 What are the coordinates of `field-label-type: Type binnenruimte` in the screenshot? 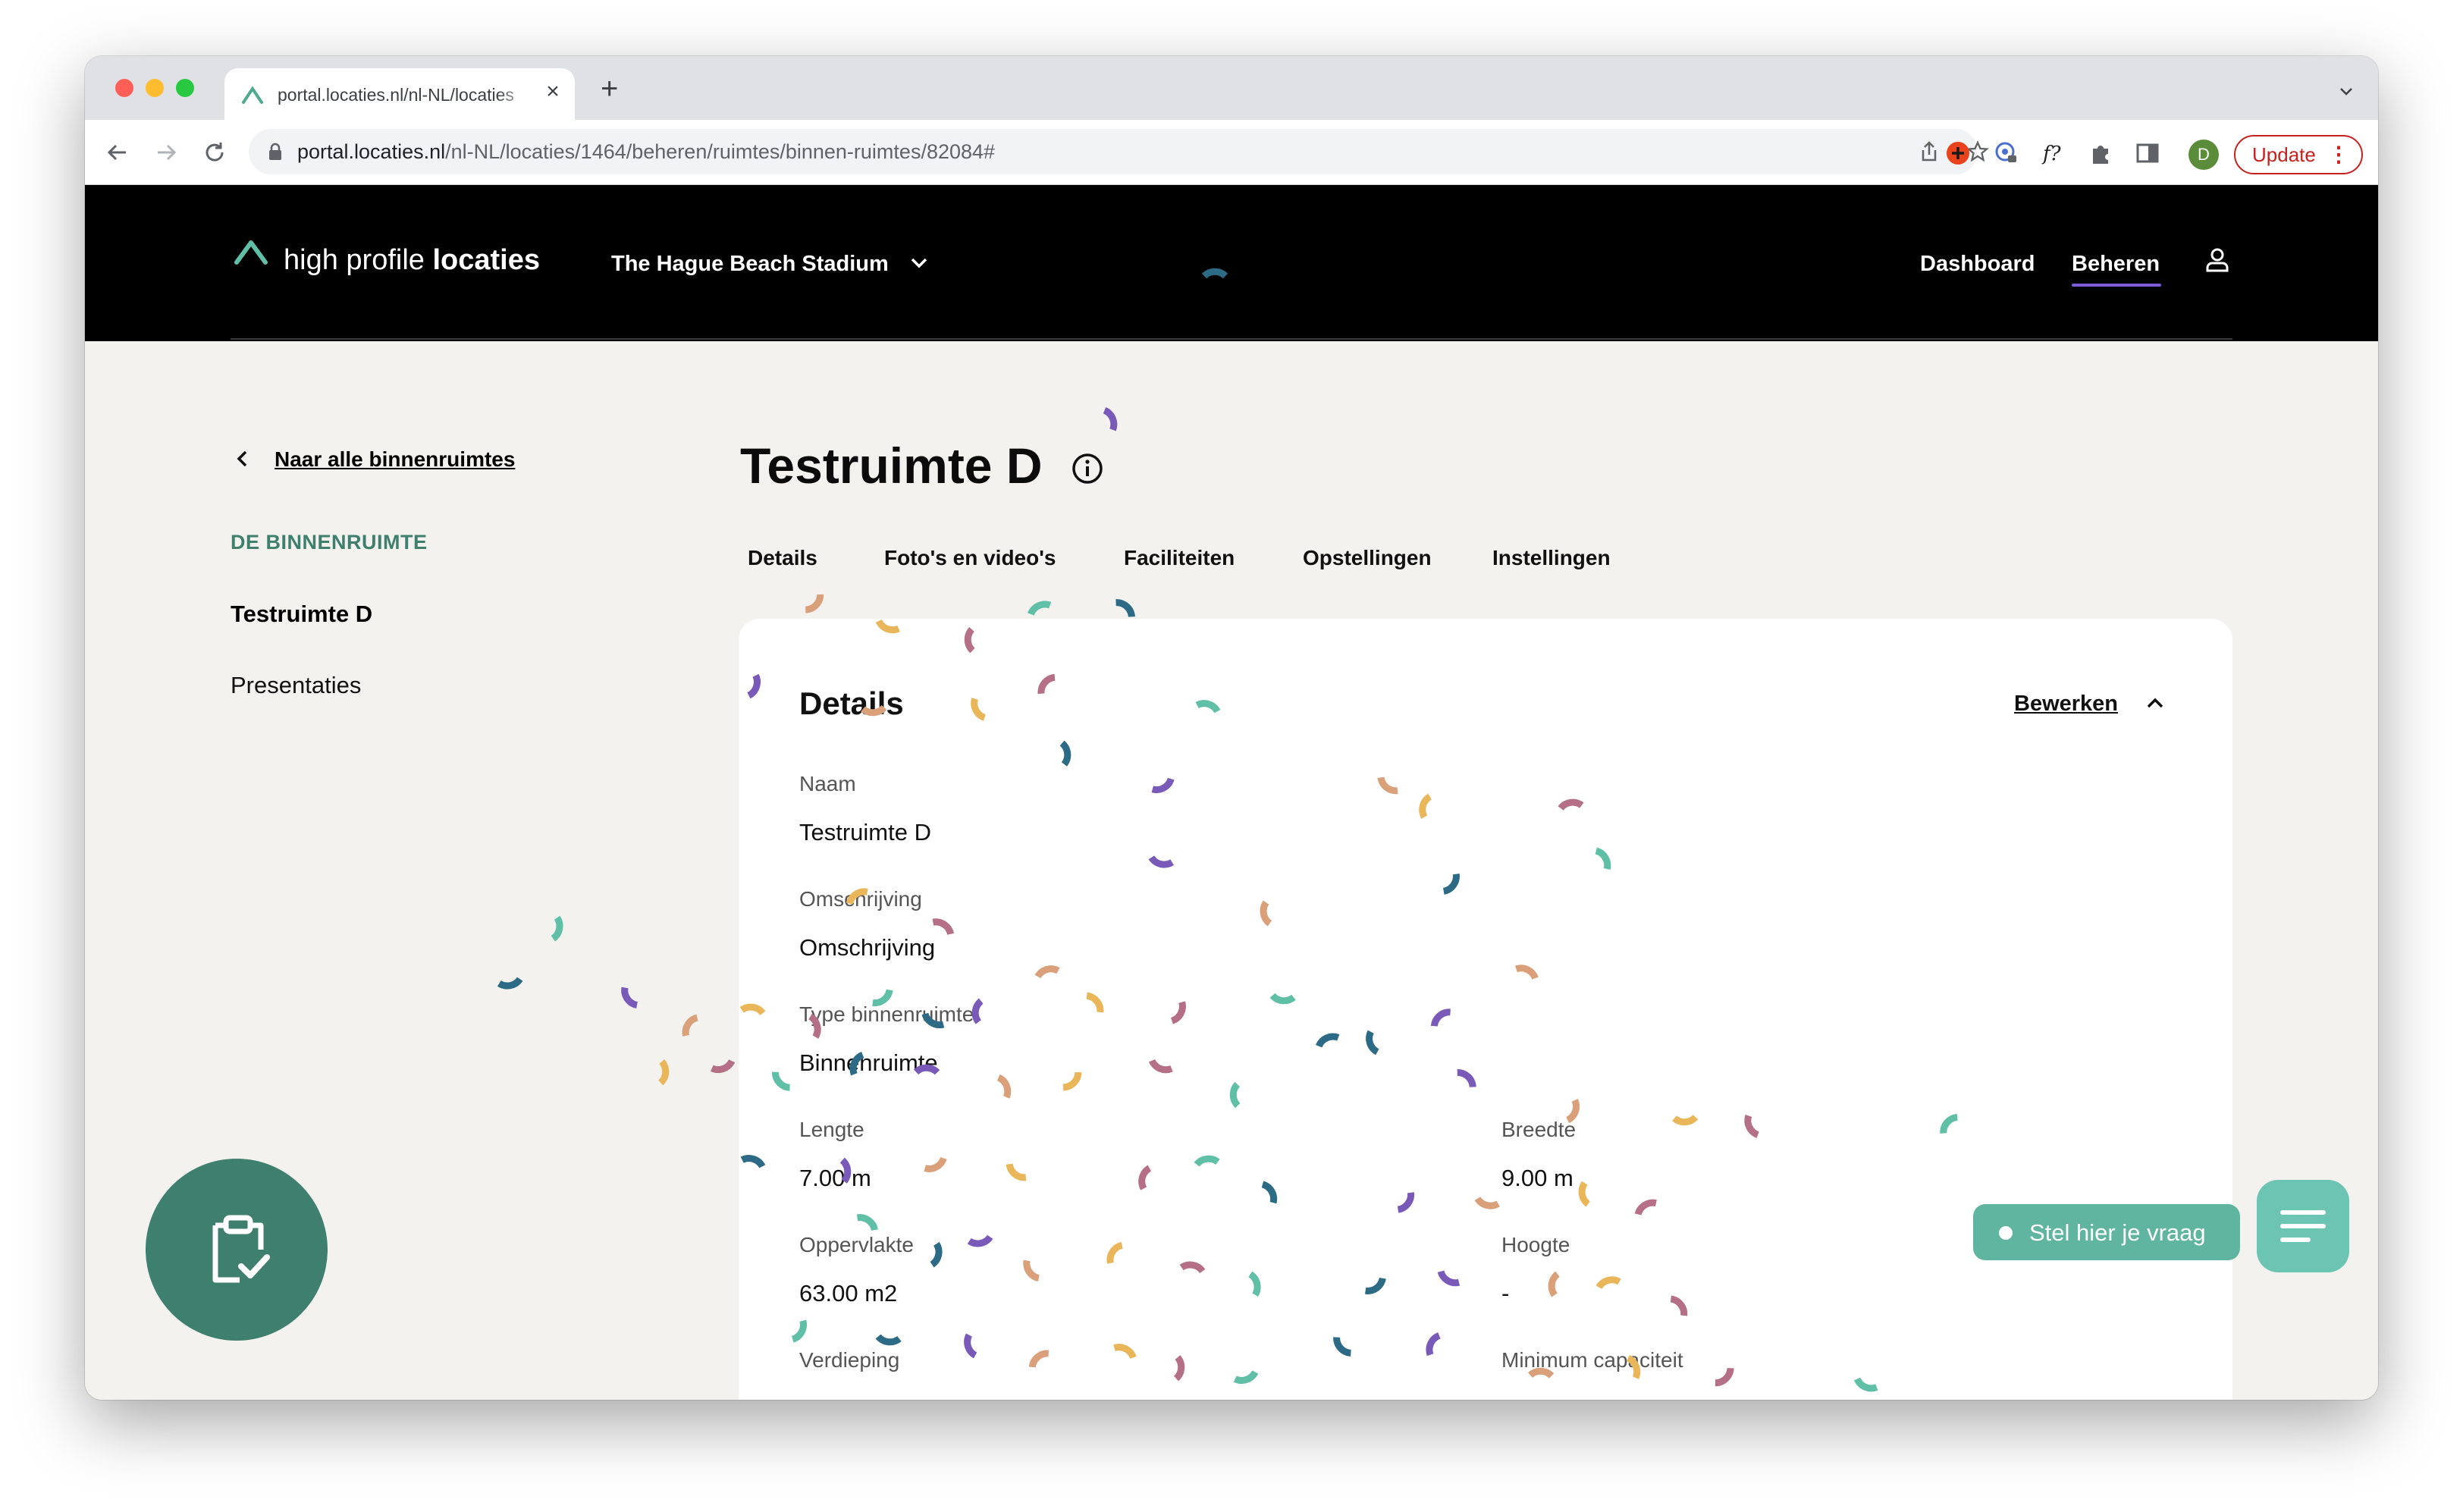 It's located at (886, 1014).